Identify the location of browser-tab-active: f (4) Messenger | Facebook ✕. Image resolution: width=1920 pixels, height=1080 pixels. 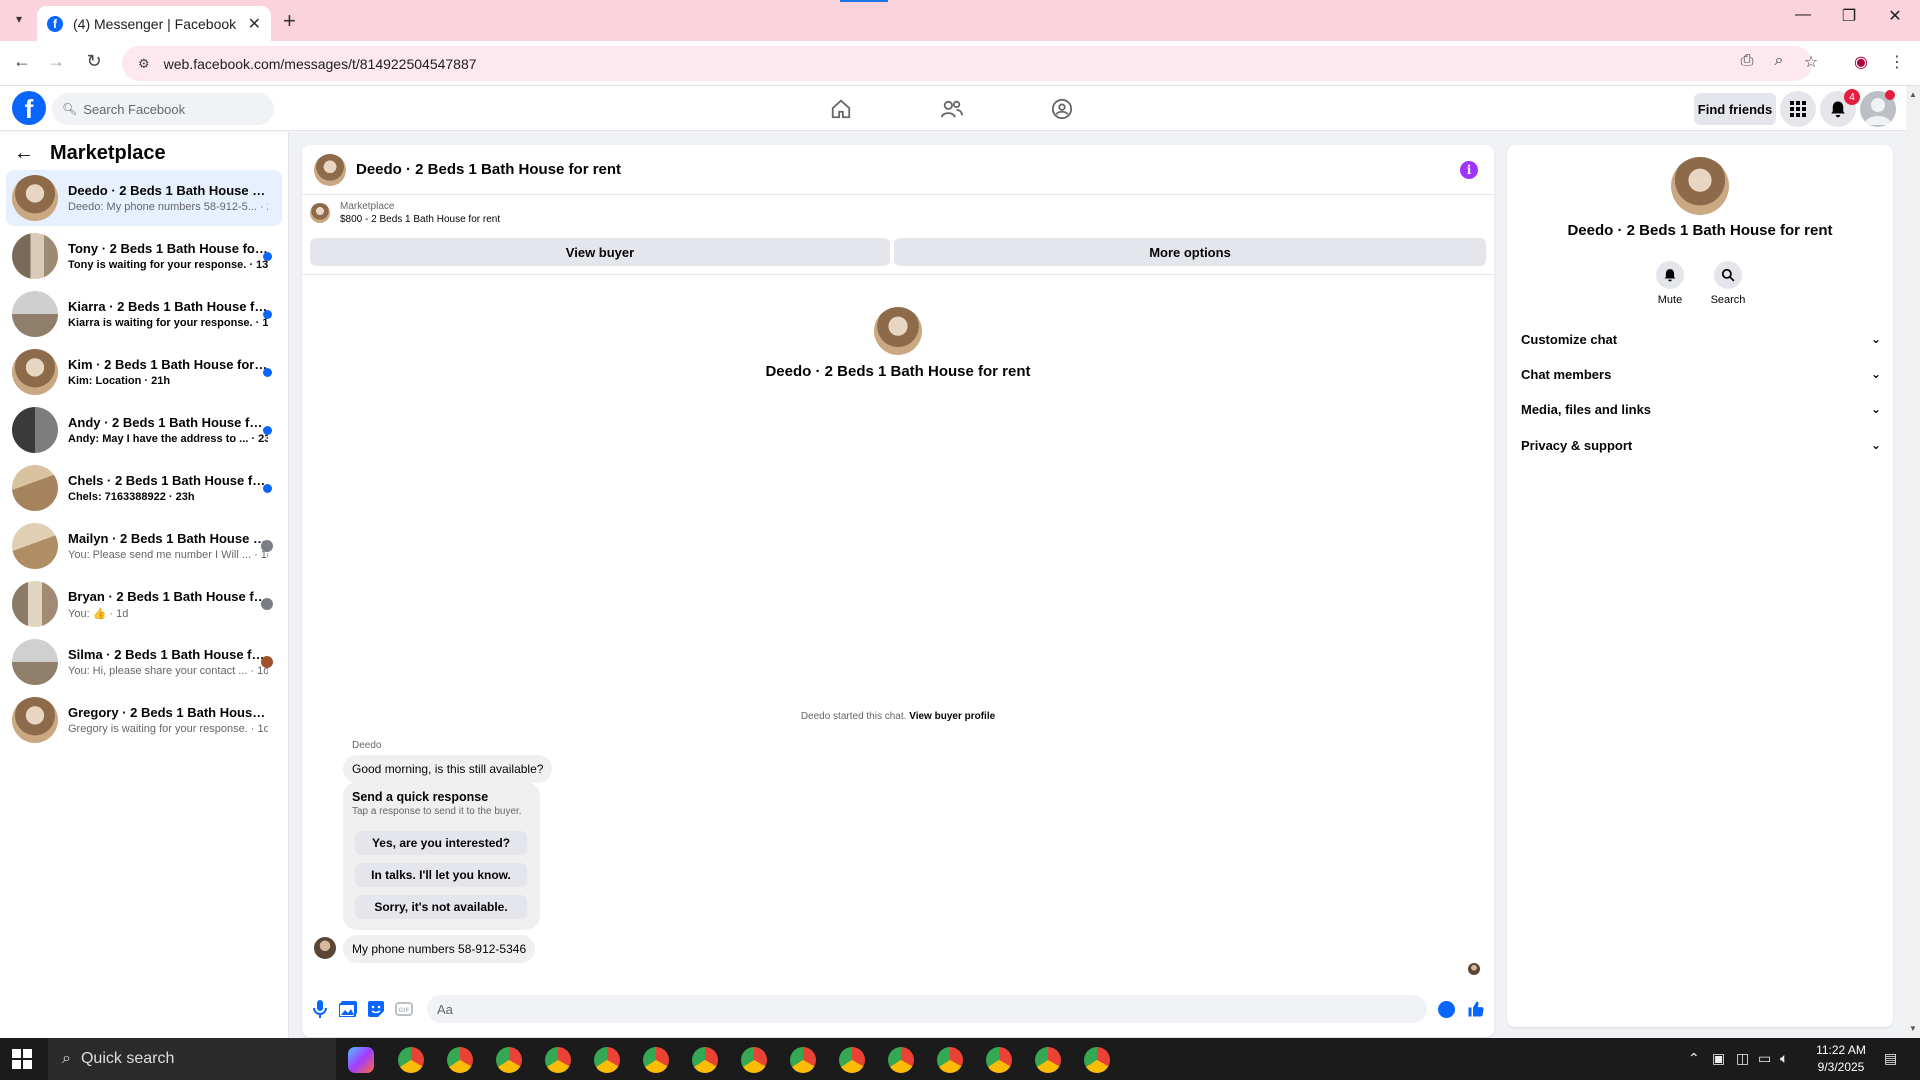
(154, 23).